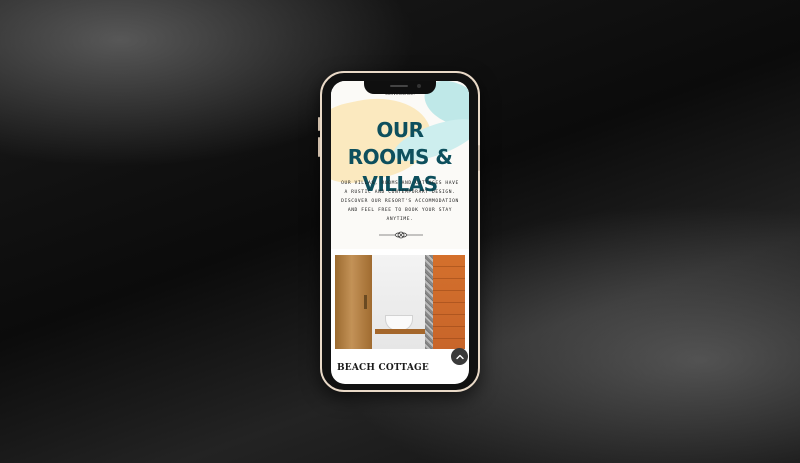 The image size is (800, 463). I want to click on scroll-to-top-button, so click(459, 356).